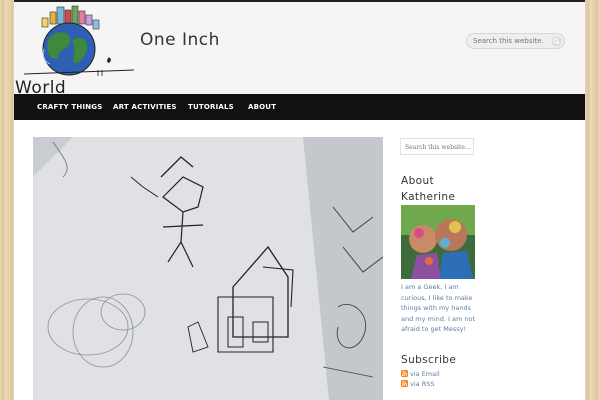 The width and height of the screenshot is (600, 400). I want to click on search-icon, so click(556, 41).